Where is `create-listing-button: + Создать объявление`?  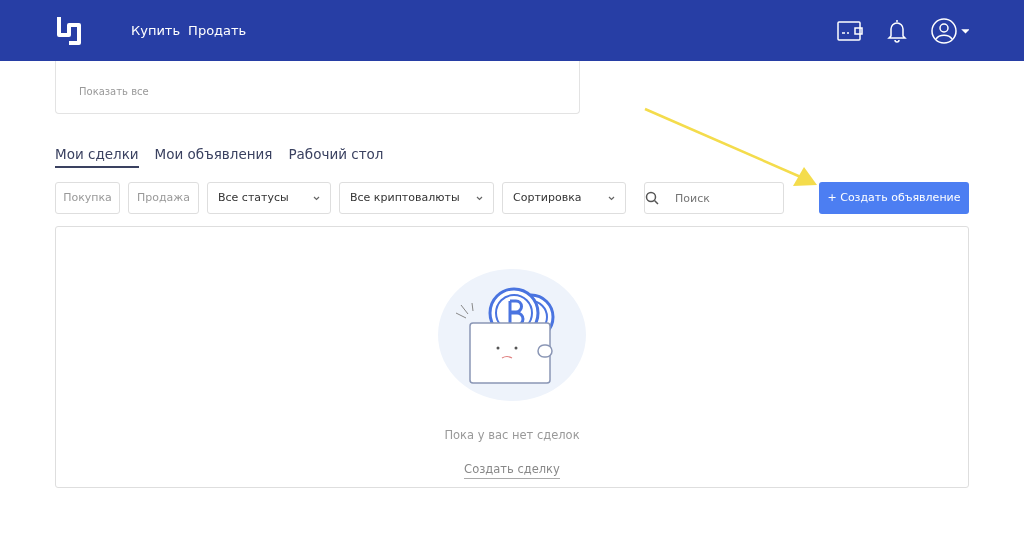 create-listing-button: + Создать объявление is located at coordinates (894, 198).